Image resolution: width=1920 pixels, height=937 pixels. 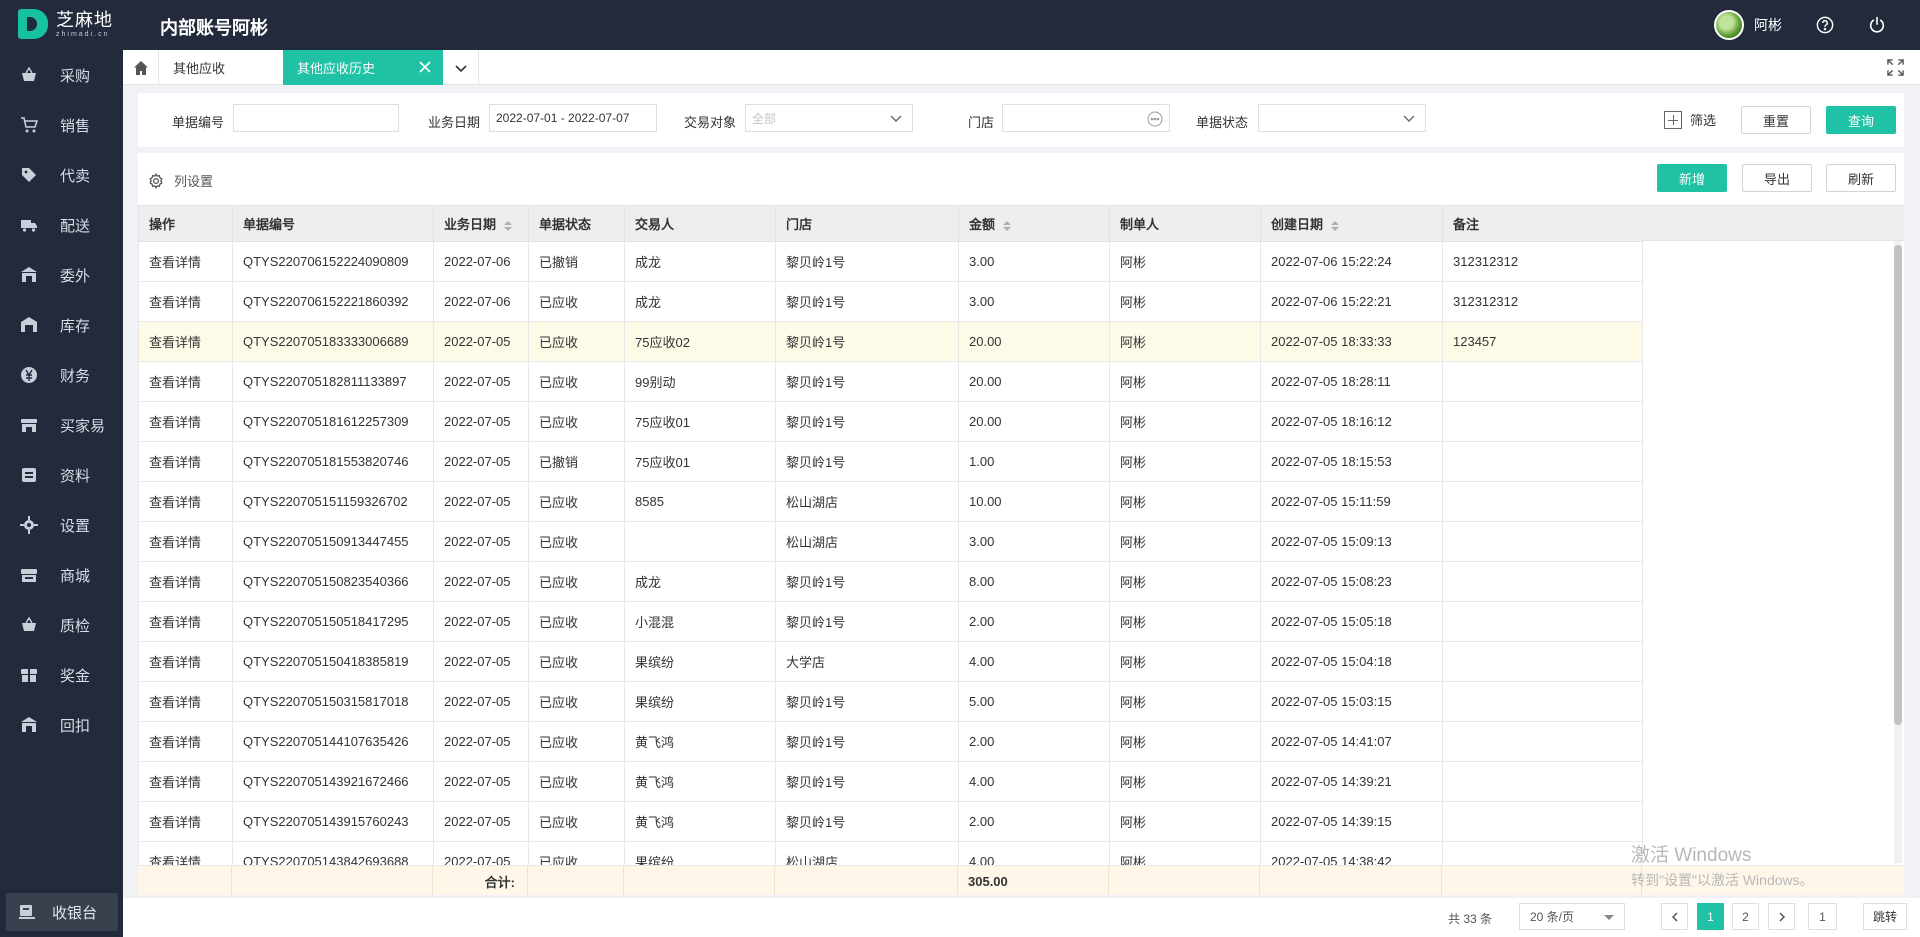 What do you see at coordinates (1861, 120) in the screenshot?
I see `query-button: 查询` at bounding box center [1861, 120].